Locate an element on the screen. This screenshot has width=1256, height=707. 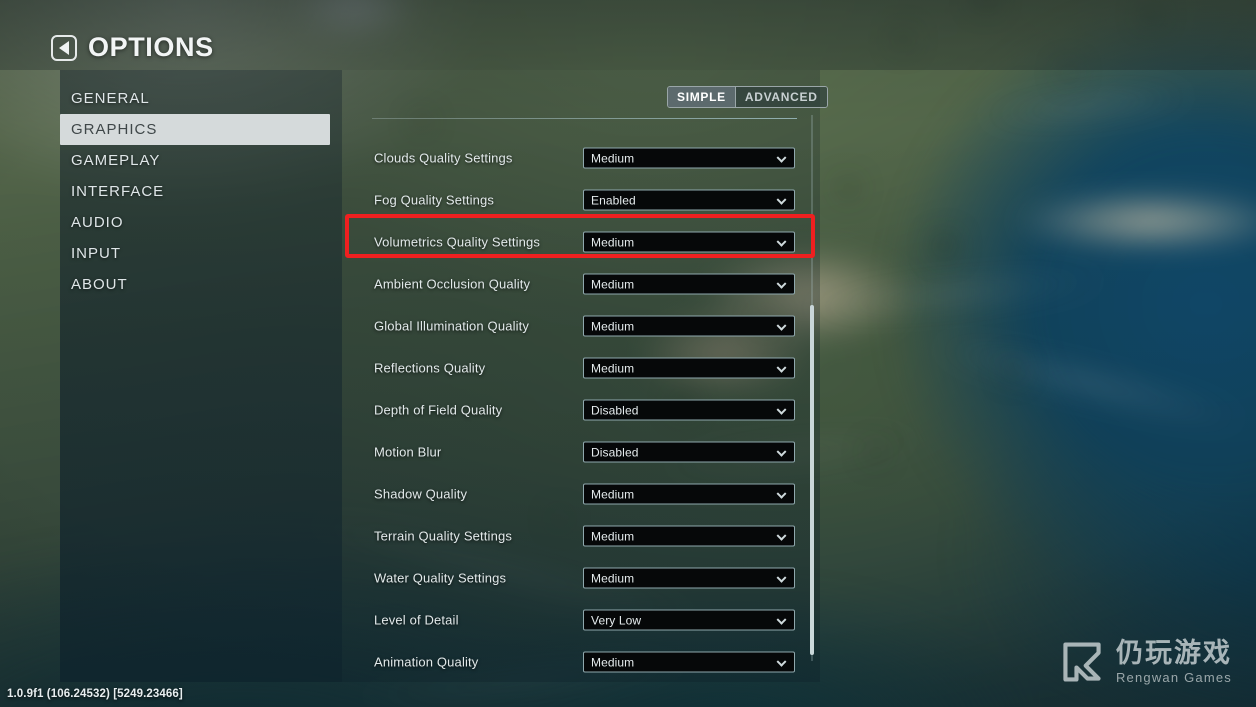
header-bar: OPTIONS is located at coordinates (628, 35).